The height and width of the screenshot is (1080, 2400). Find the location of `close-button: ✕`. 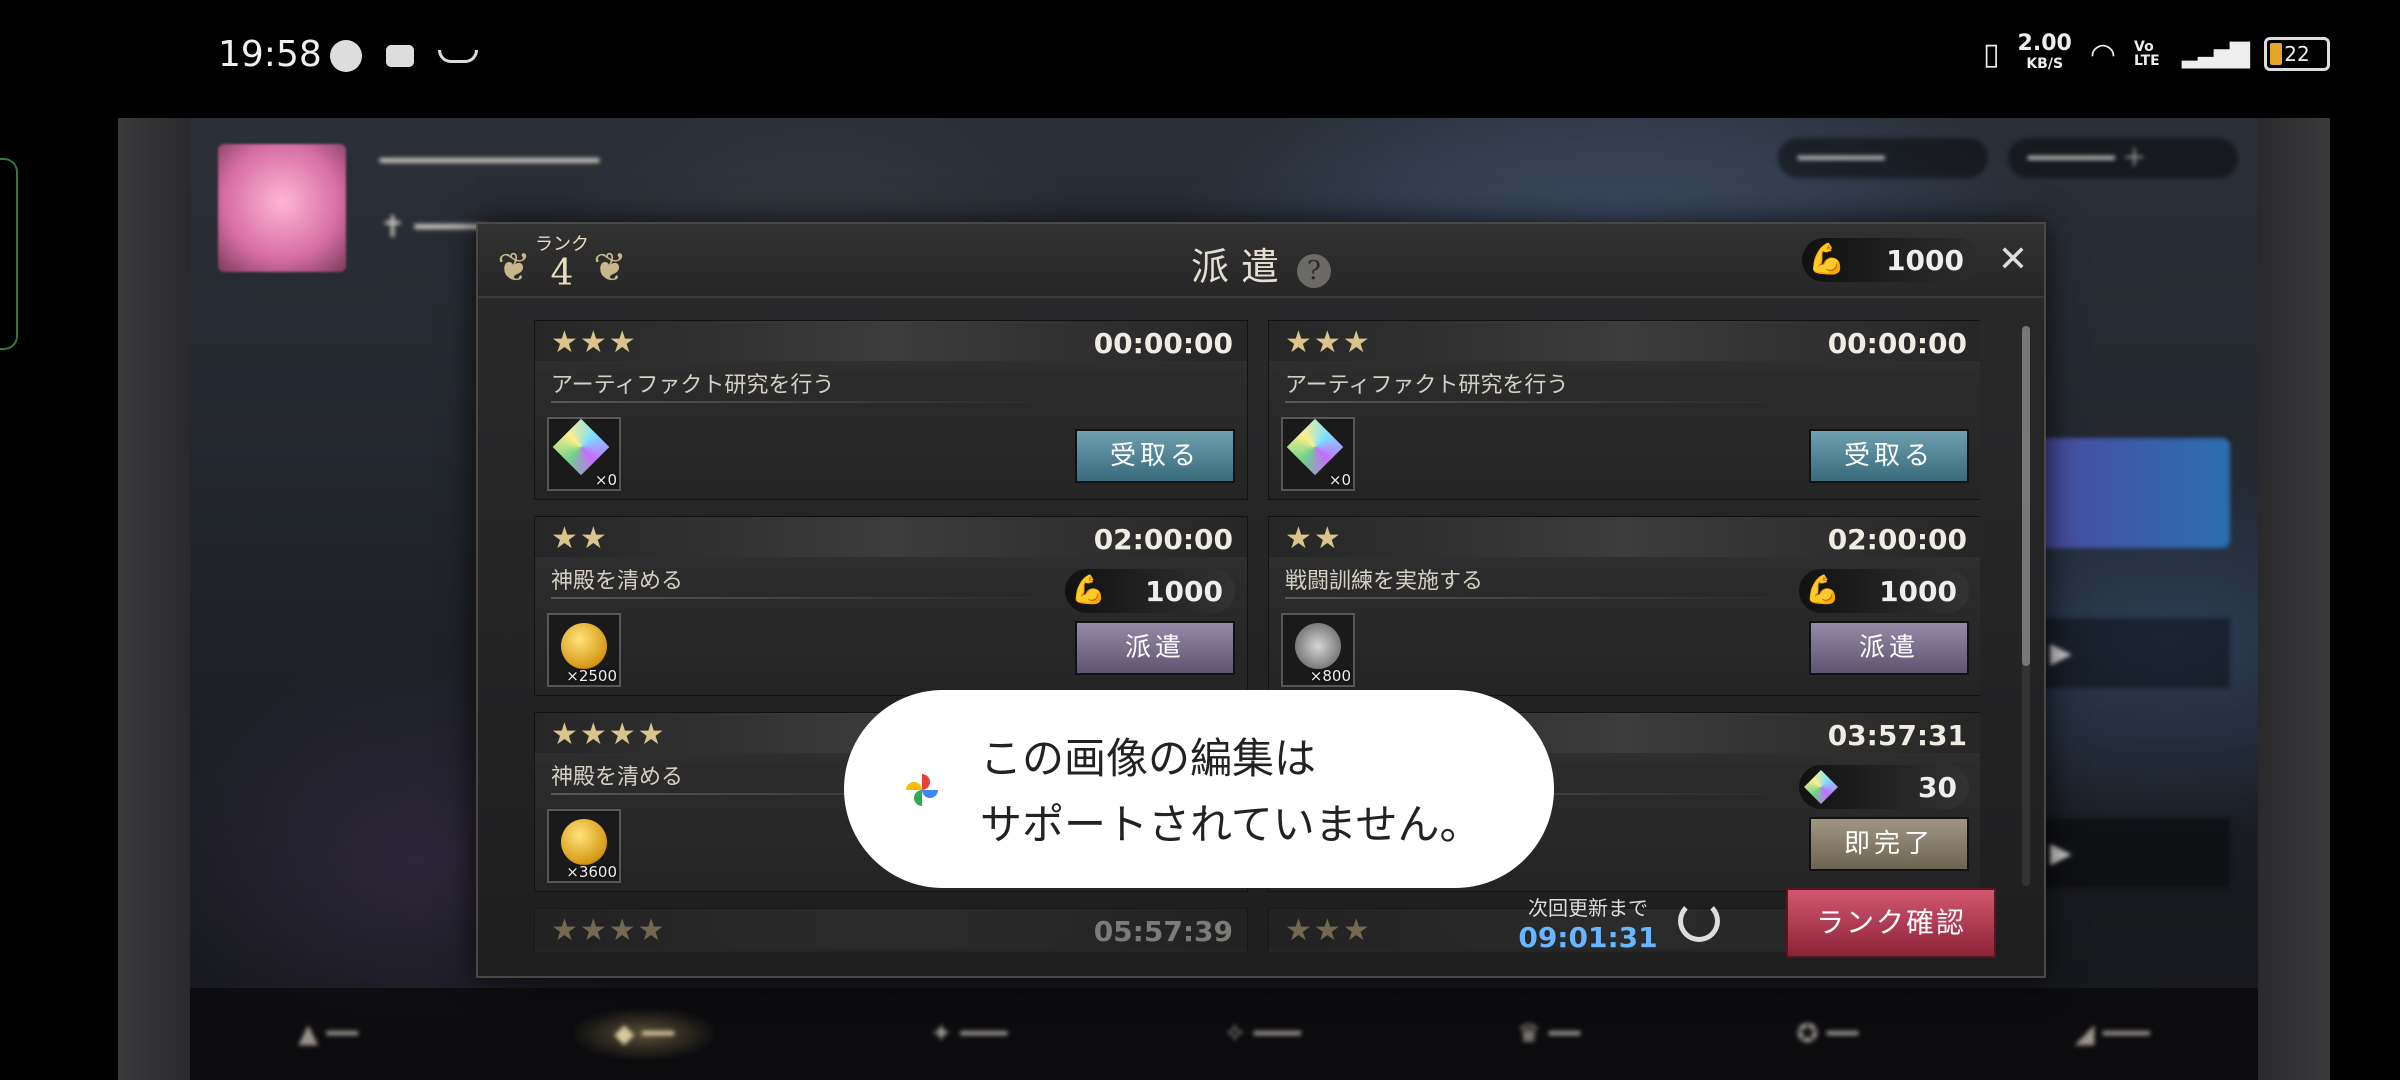

close-button: ✕ is located at coordinates (2013, 260).